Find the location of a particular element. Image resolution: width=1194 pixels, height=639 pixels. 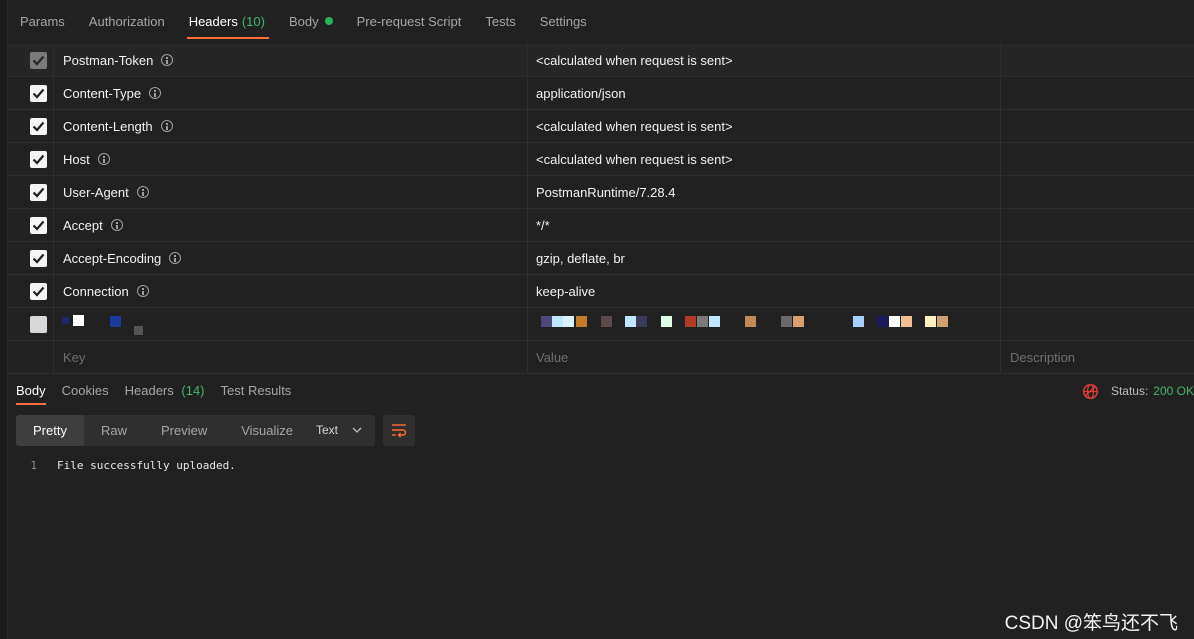

visualize-button: Visualize is located at coordinates (267, 430).